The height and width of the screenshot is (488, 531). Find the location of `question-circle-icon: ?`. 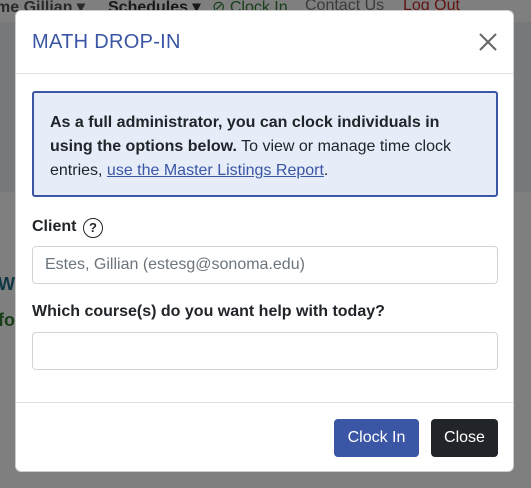

question-circle-icon: ? is located at coordinates (93, 228).